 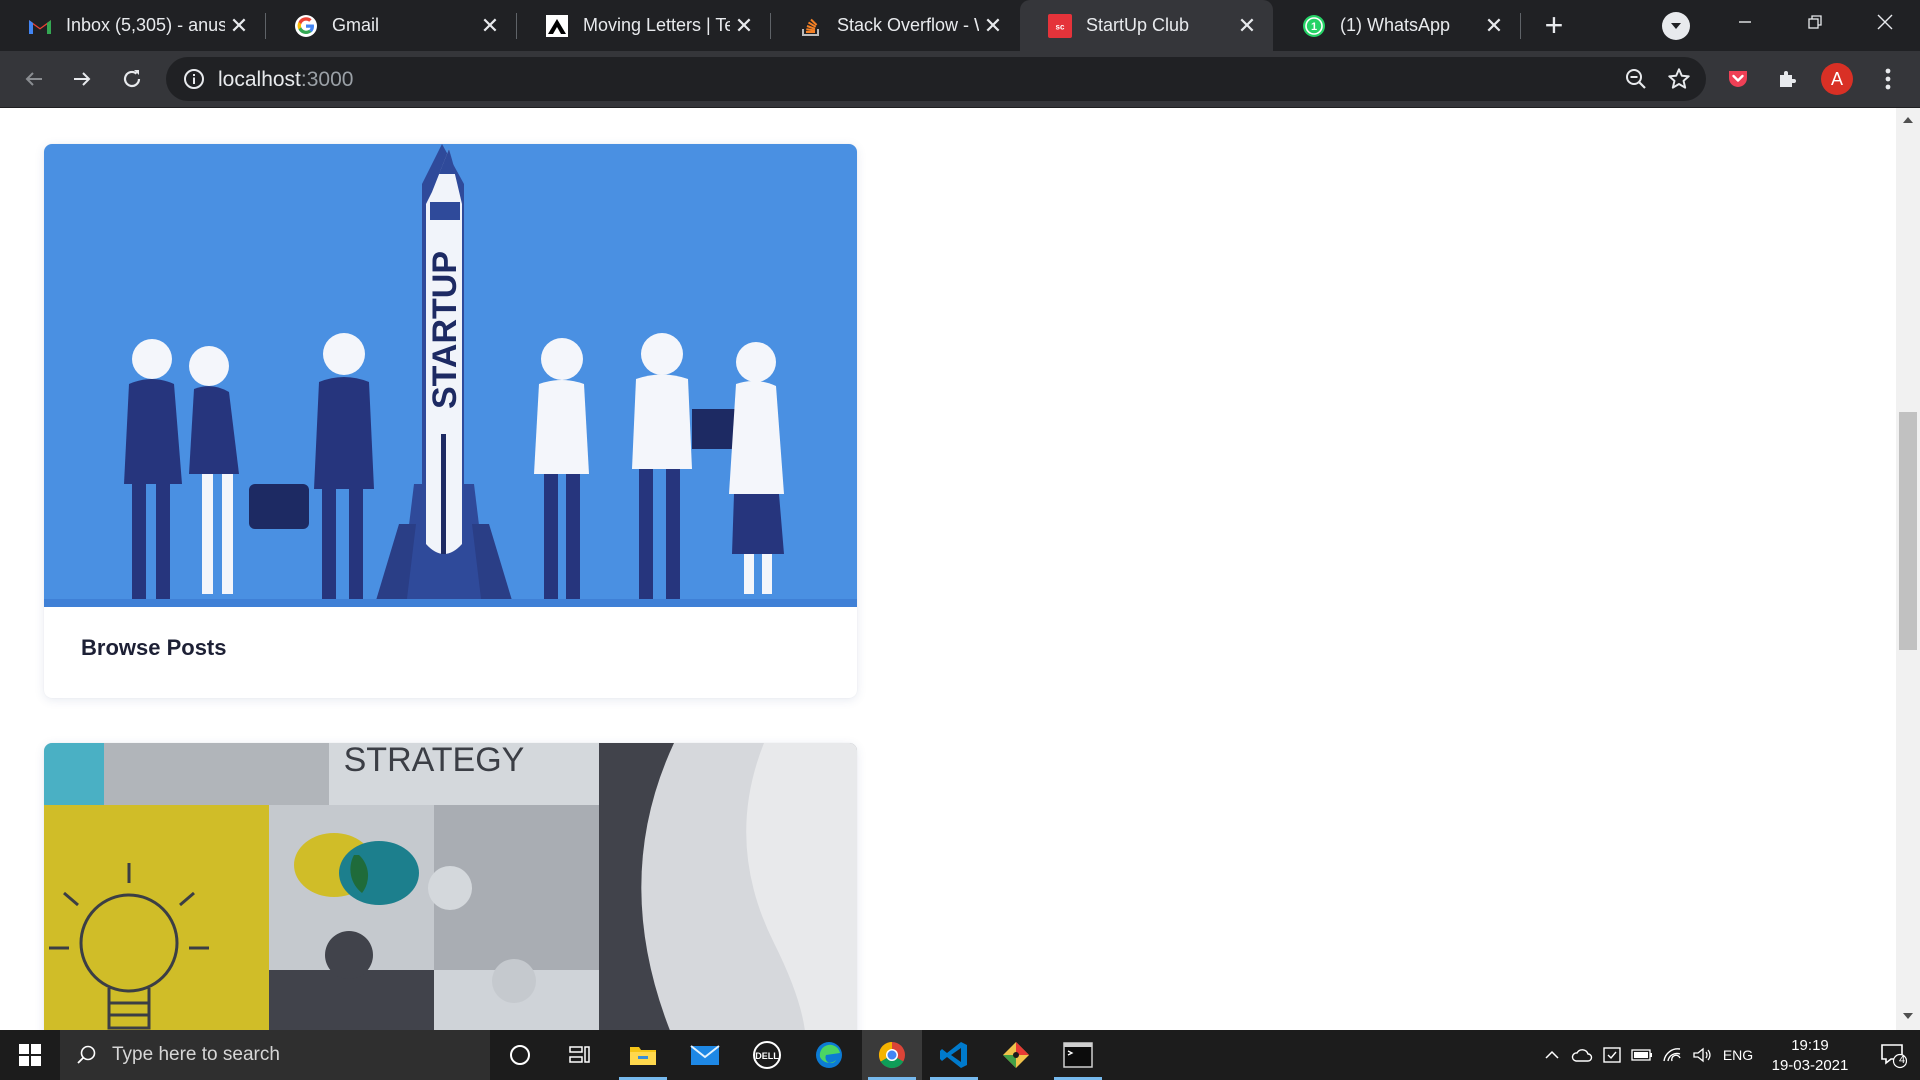 I want to click on action-center-button: 4, so click(x=1893, y=1055).